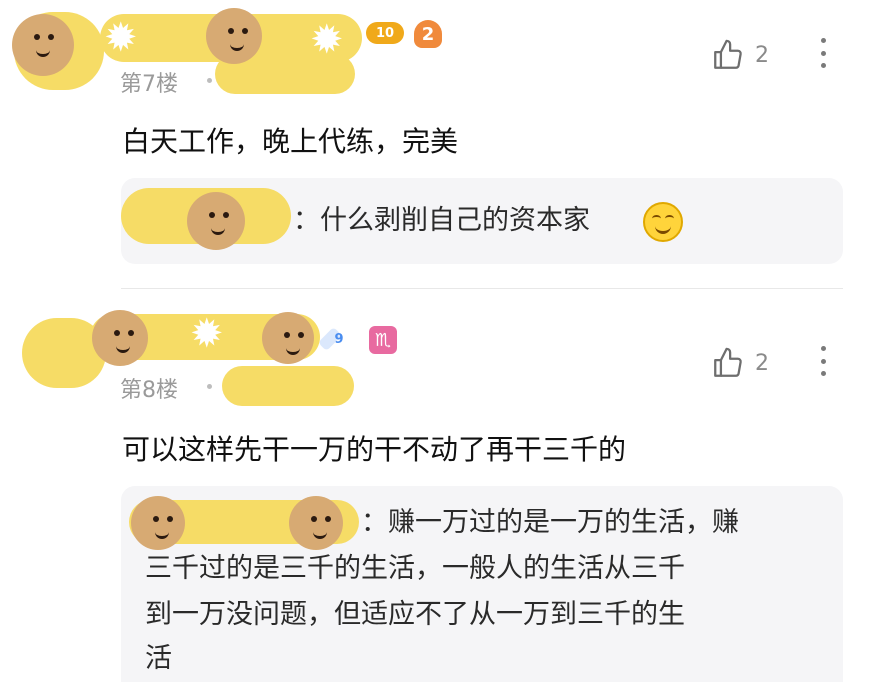 The height and width of the screenshot is (682, 870). What do you see at coordinates (482, 288) in the screenshot?
I see `divider` at bounding box center [482, 288].